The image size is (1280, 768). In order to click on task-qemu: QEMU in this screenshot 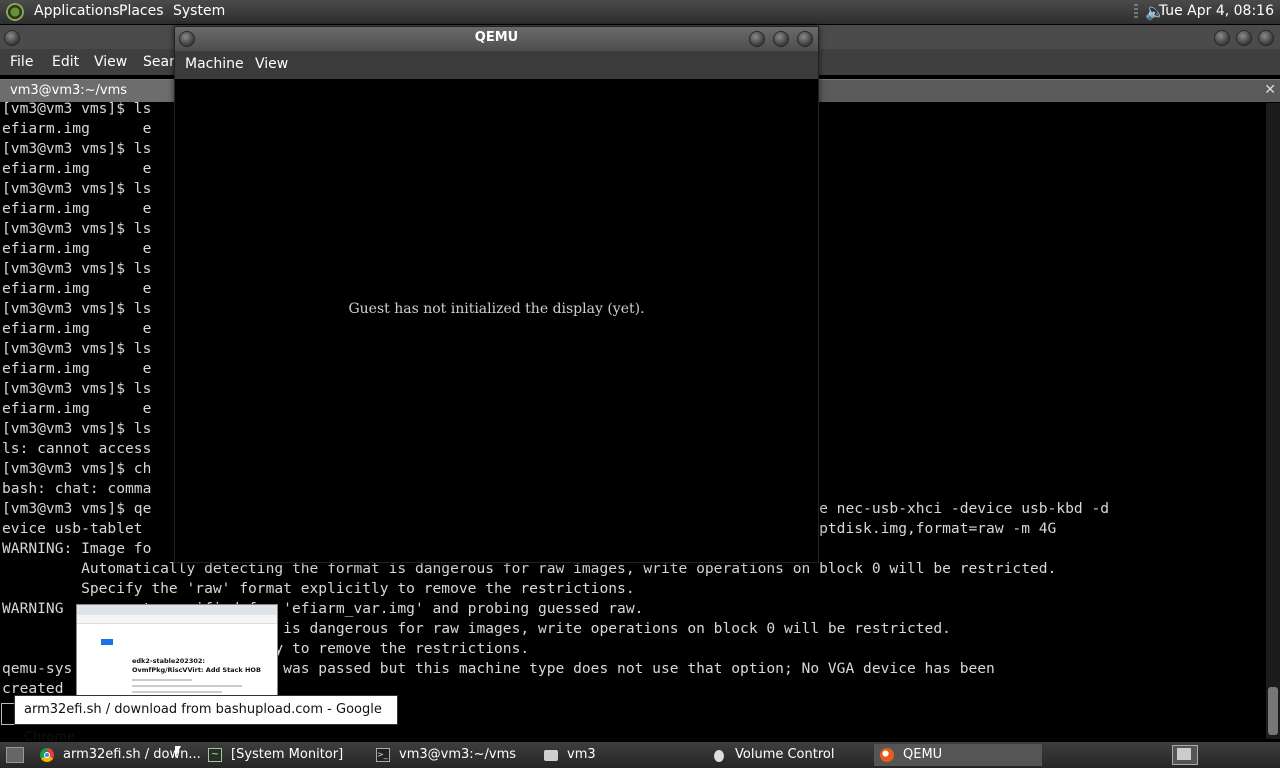, I will do `click(958, 755)`.